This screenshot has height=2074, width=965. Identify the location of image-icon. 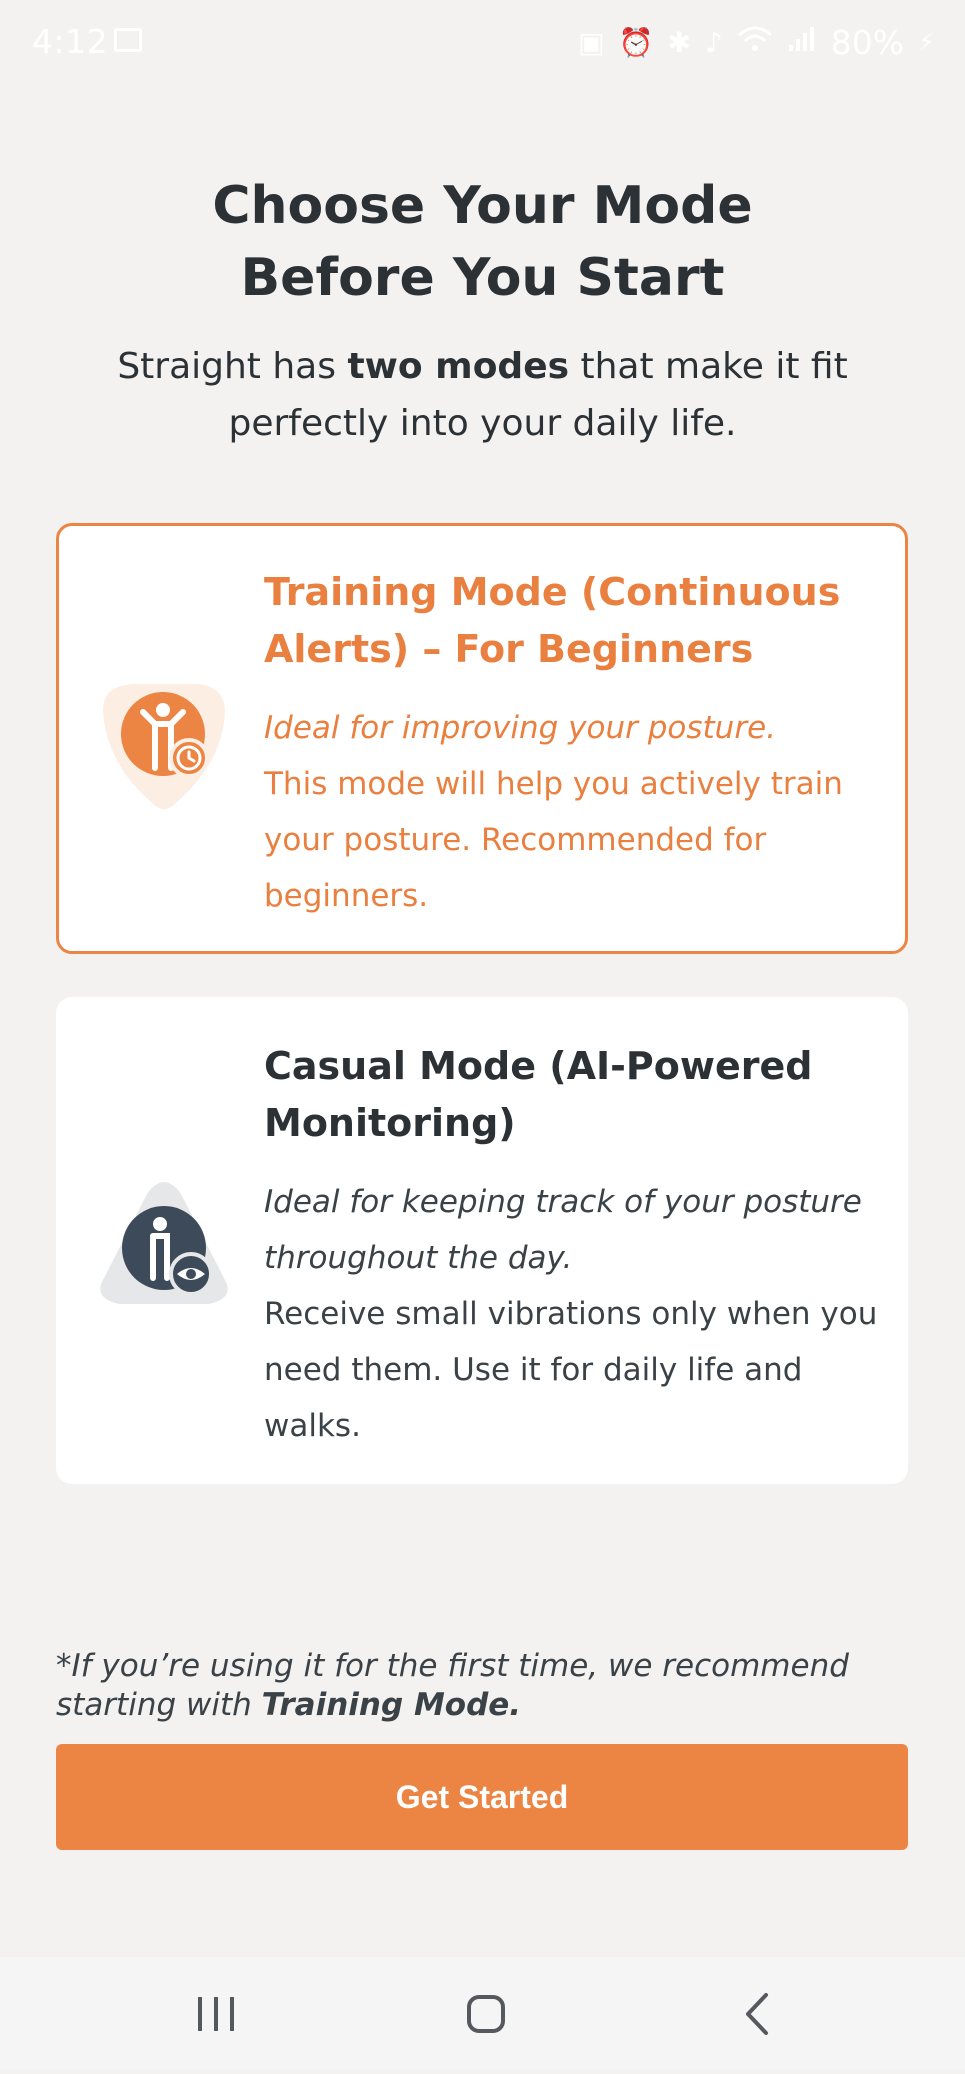
(128, 40).